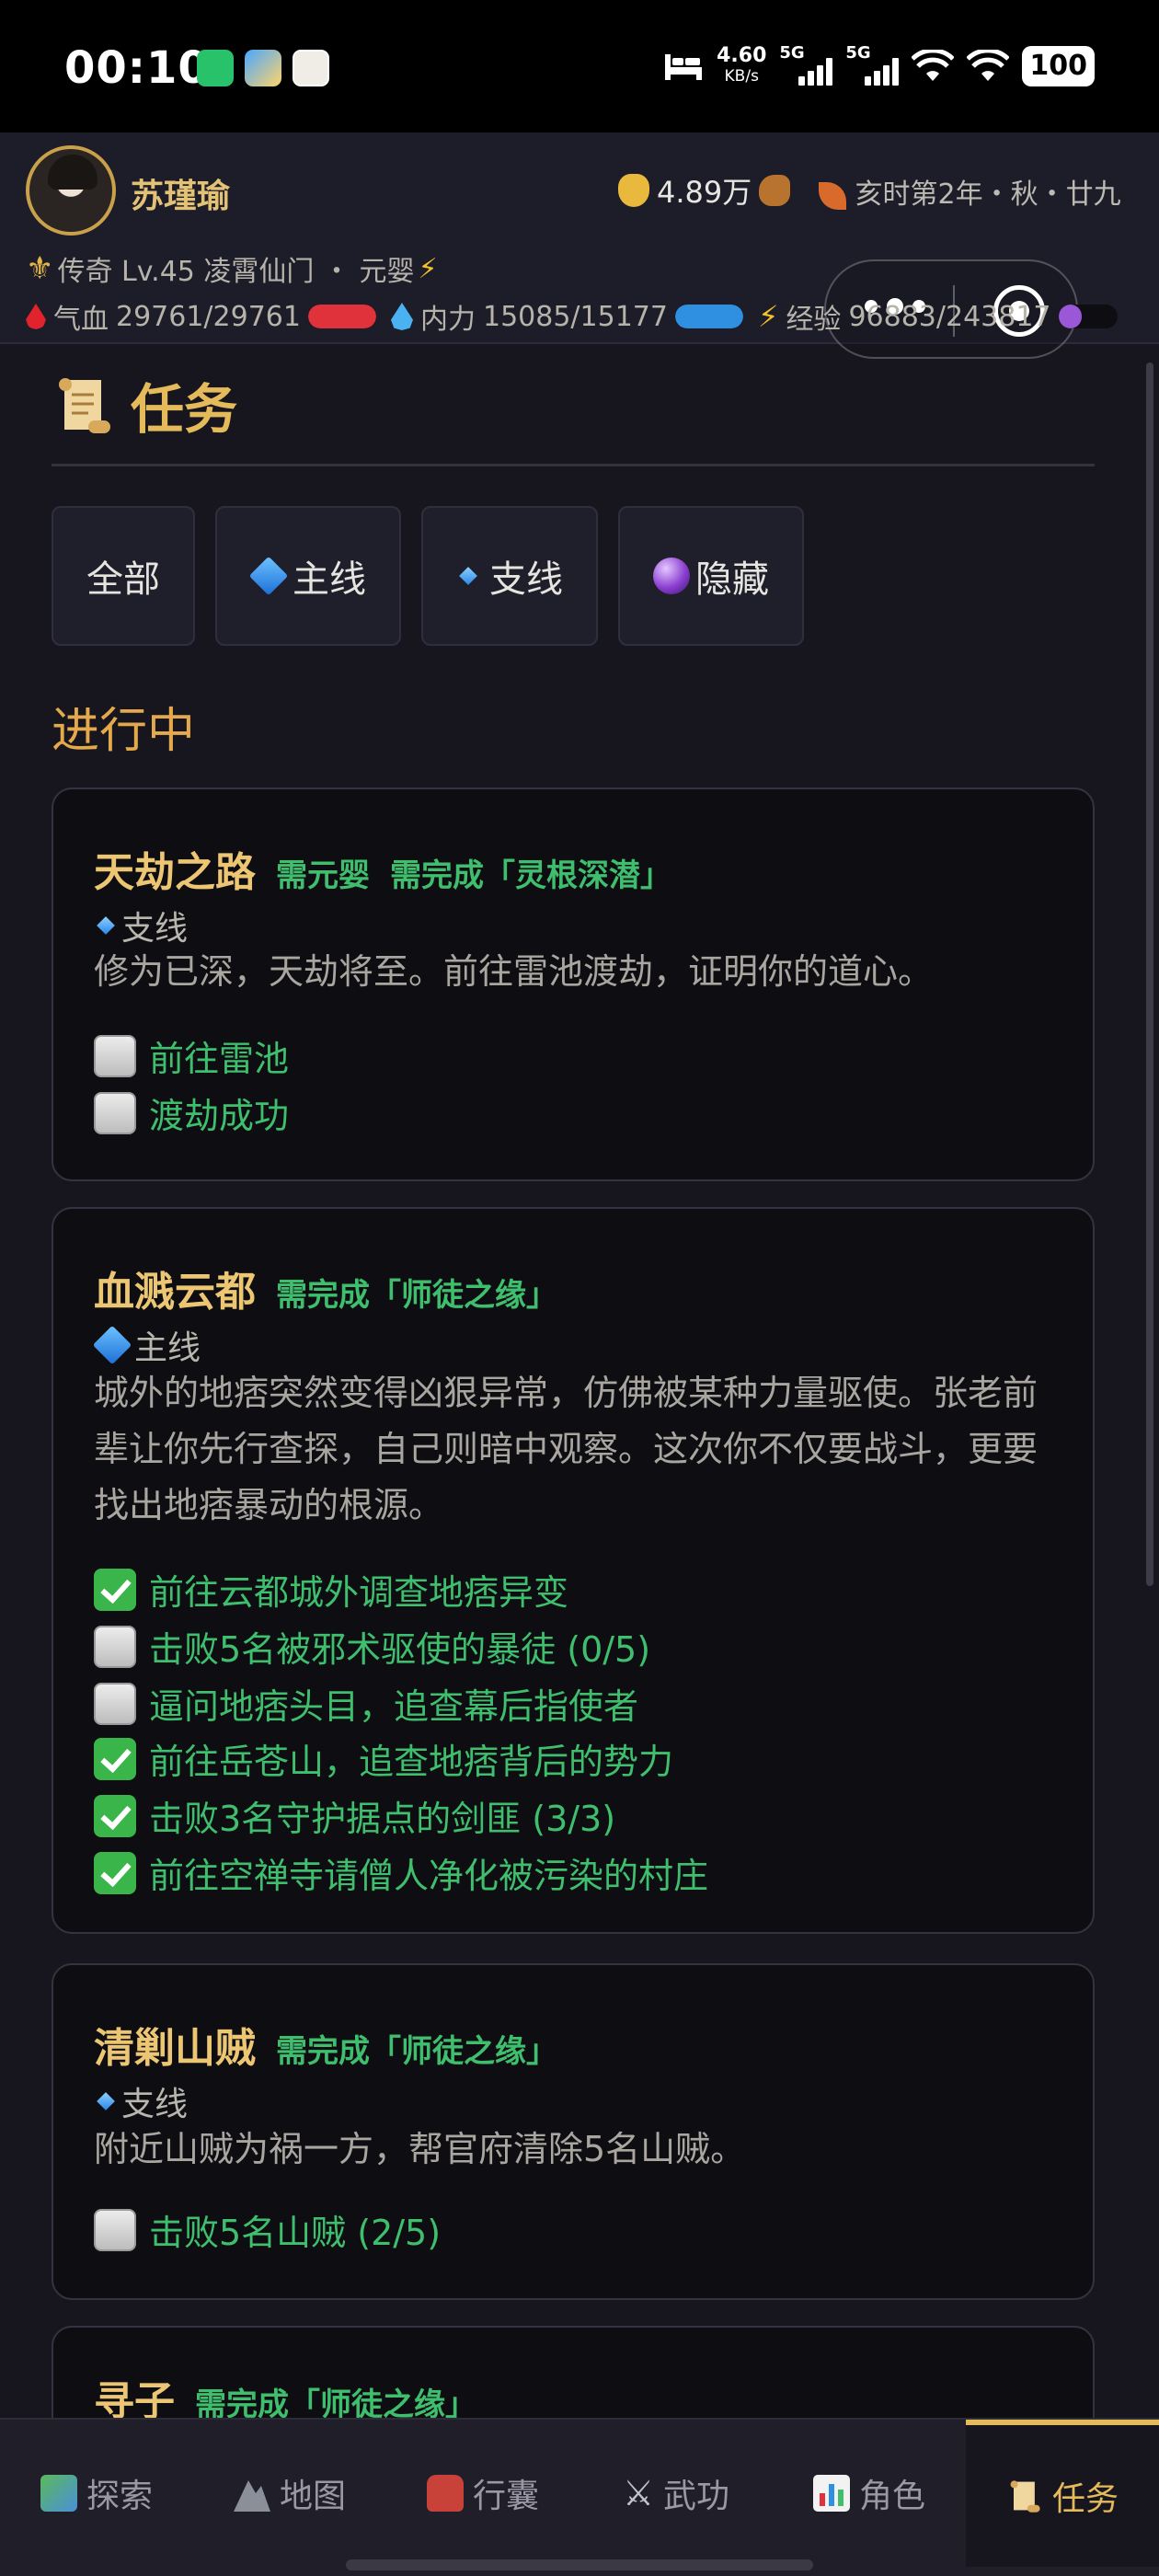  Describe the element at coordinates (711, 576) in the screenshot. I see `filter-hidden-button: 隐藏` at that location.